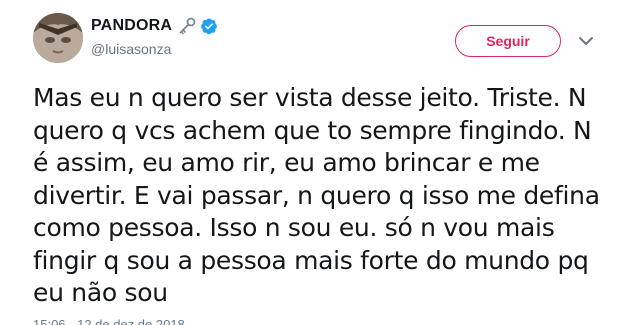 The width and height of the screenshot is (625, 325). I want to click on author-block: PANDORA @luisasonza, so click(154, 36).